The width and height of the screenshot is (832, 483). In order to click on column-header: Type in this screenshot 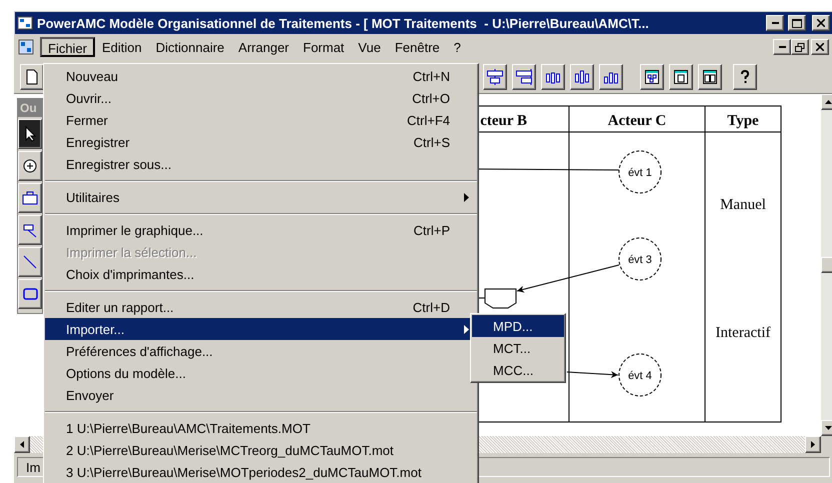, I will do `click(743, 121)`.